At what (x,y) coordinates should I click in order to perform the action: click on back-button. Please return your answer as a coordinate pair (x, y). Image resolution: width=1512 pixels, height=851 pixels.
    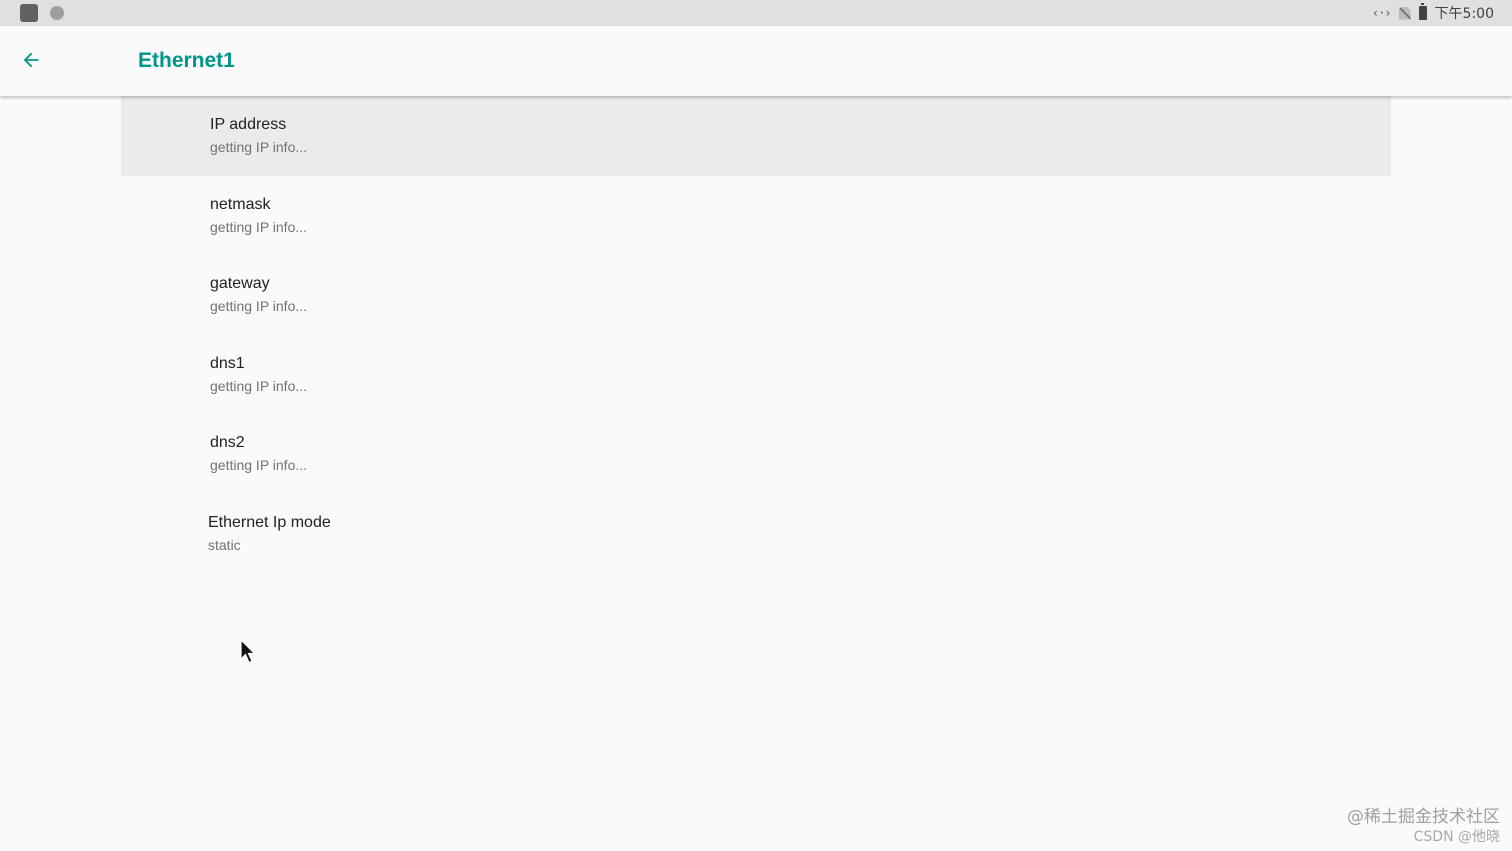
    Looking at the image, I should click on (31, 60).